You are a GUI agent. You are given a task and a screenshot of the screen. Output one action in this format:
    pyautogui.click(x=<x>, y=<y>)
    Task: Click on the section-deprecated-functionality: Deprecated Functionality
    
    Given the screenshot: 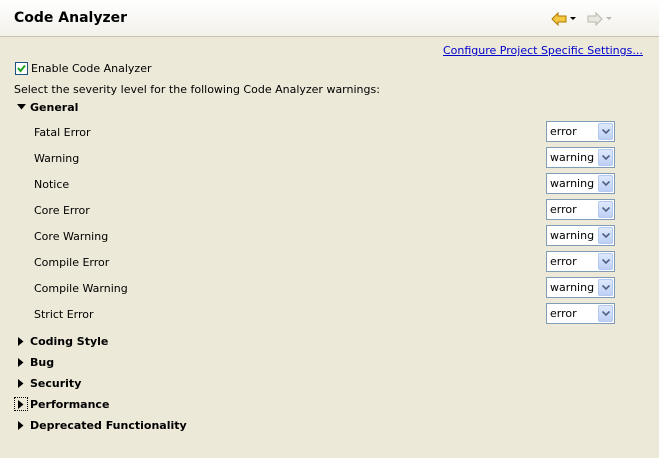 What is the action you would take?
    pyautogui.click(x=100, y=425)
    